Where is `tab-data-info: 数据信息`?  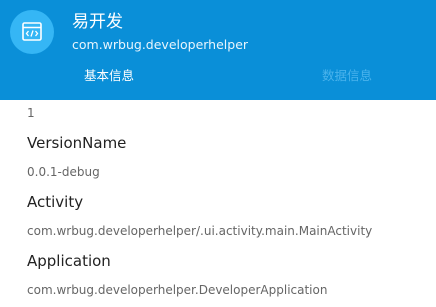
tab-data-info: 数据信息 is located at coordinates (347, 76).